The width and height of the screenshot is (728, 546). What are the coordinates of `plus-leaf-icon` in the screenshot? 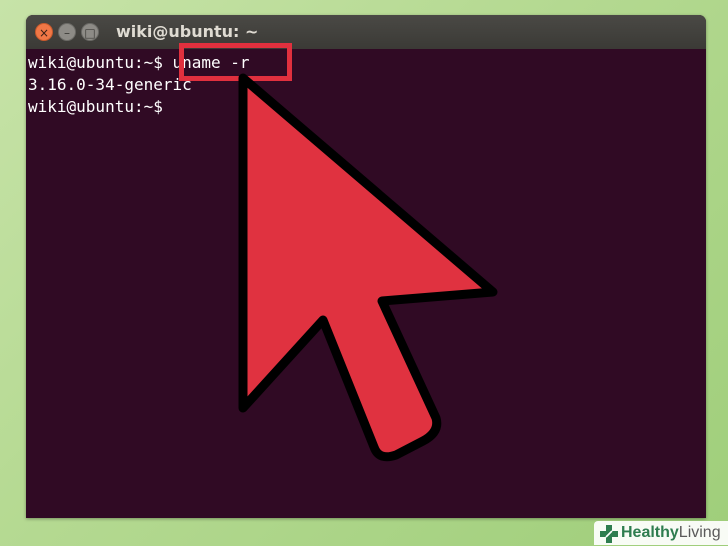 It's located at (609, 534).